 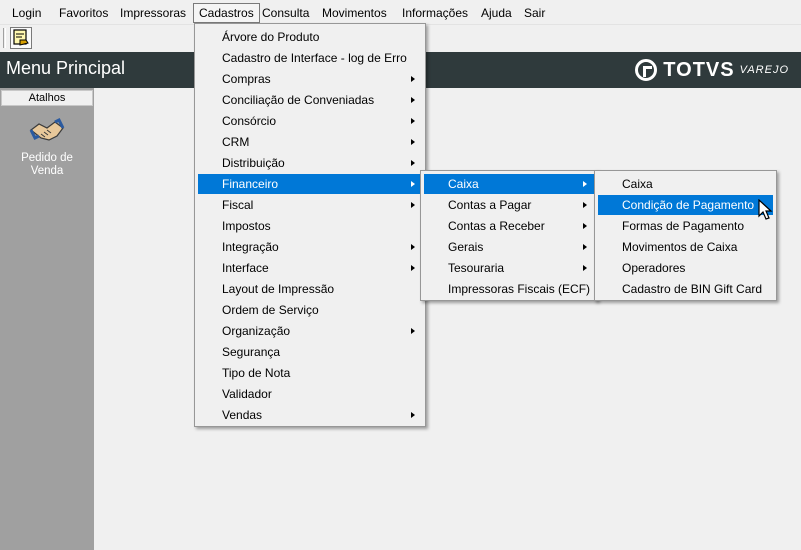 What do you see at coordinates (646, 70) in the screenshot?
I see `totvs-logo-icon` at bounding box center [646, 70].